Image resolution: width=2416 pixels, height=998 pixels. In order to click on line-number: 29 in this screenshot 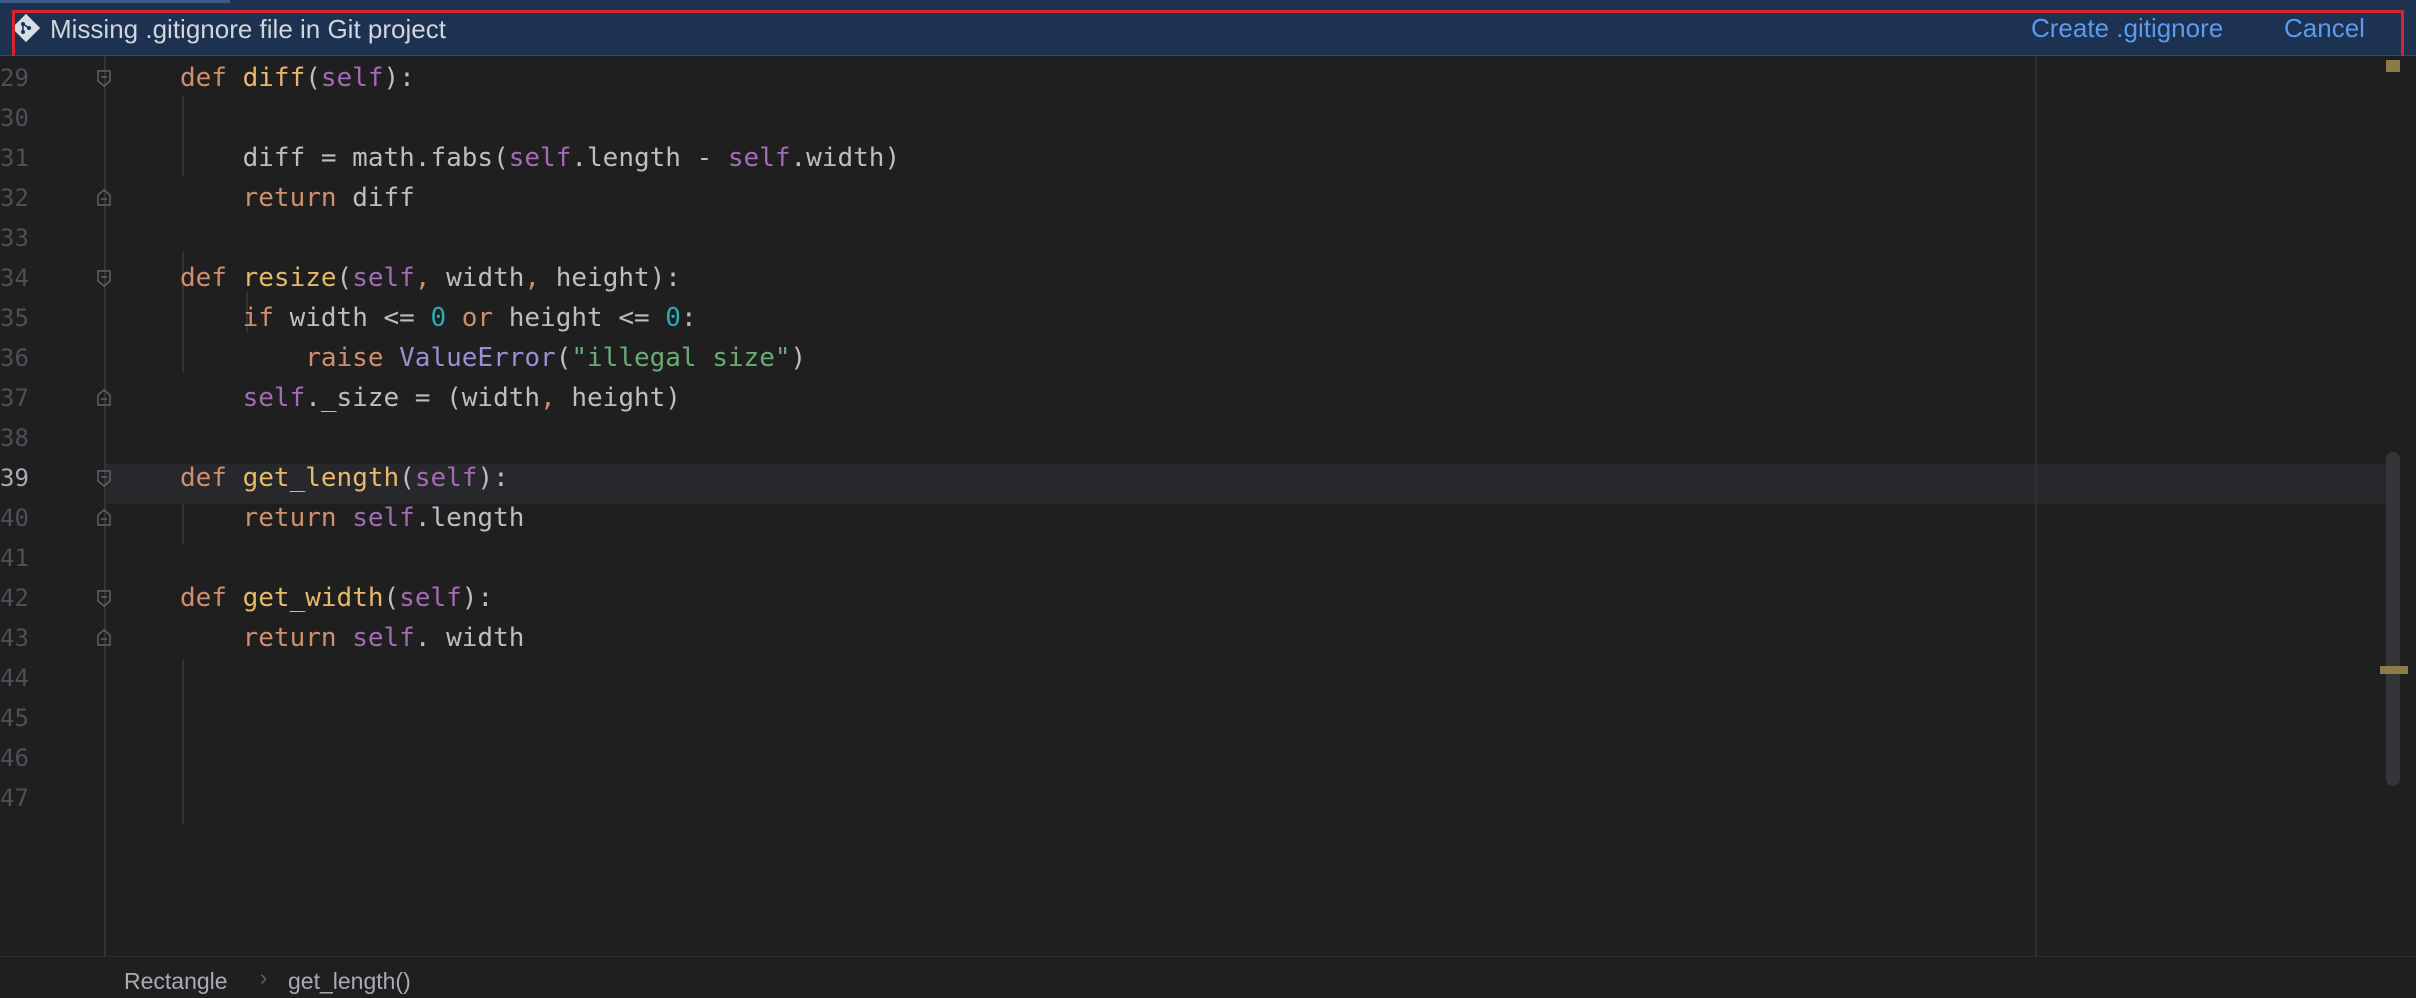, I will do `click(14, 78)`.